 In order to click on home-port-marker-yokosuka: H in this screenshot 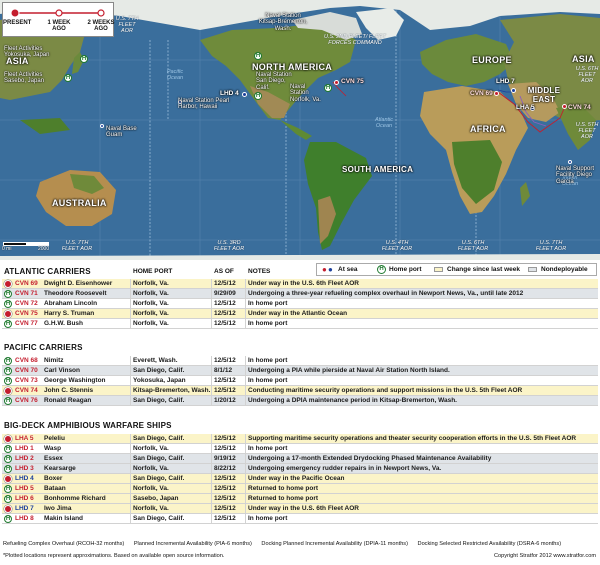, I will do `click(84, 59)`.